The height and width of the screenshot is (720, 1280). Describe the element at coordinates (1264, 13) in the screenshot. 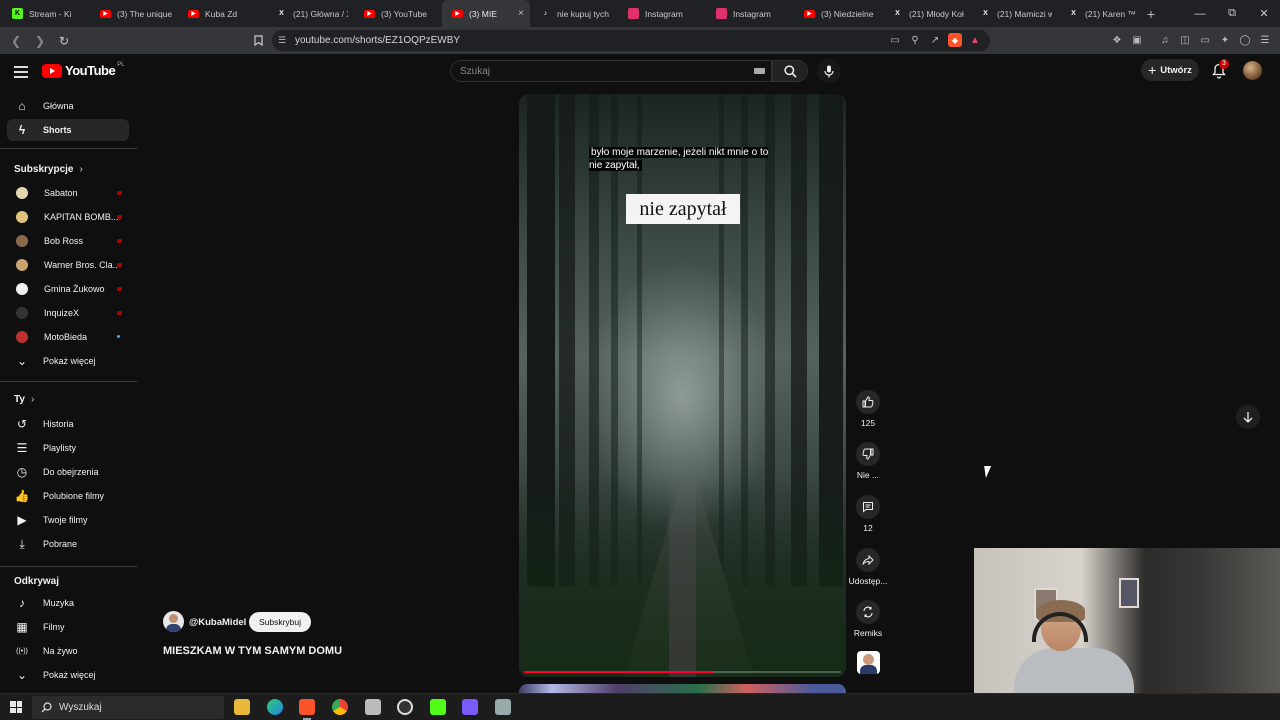

I see `close-window-icon: ✕` at that location.